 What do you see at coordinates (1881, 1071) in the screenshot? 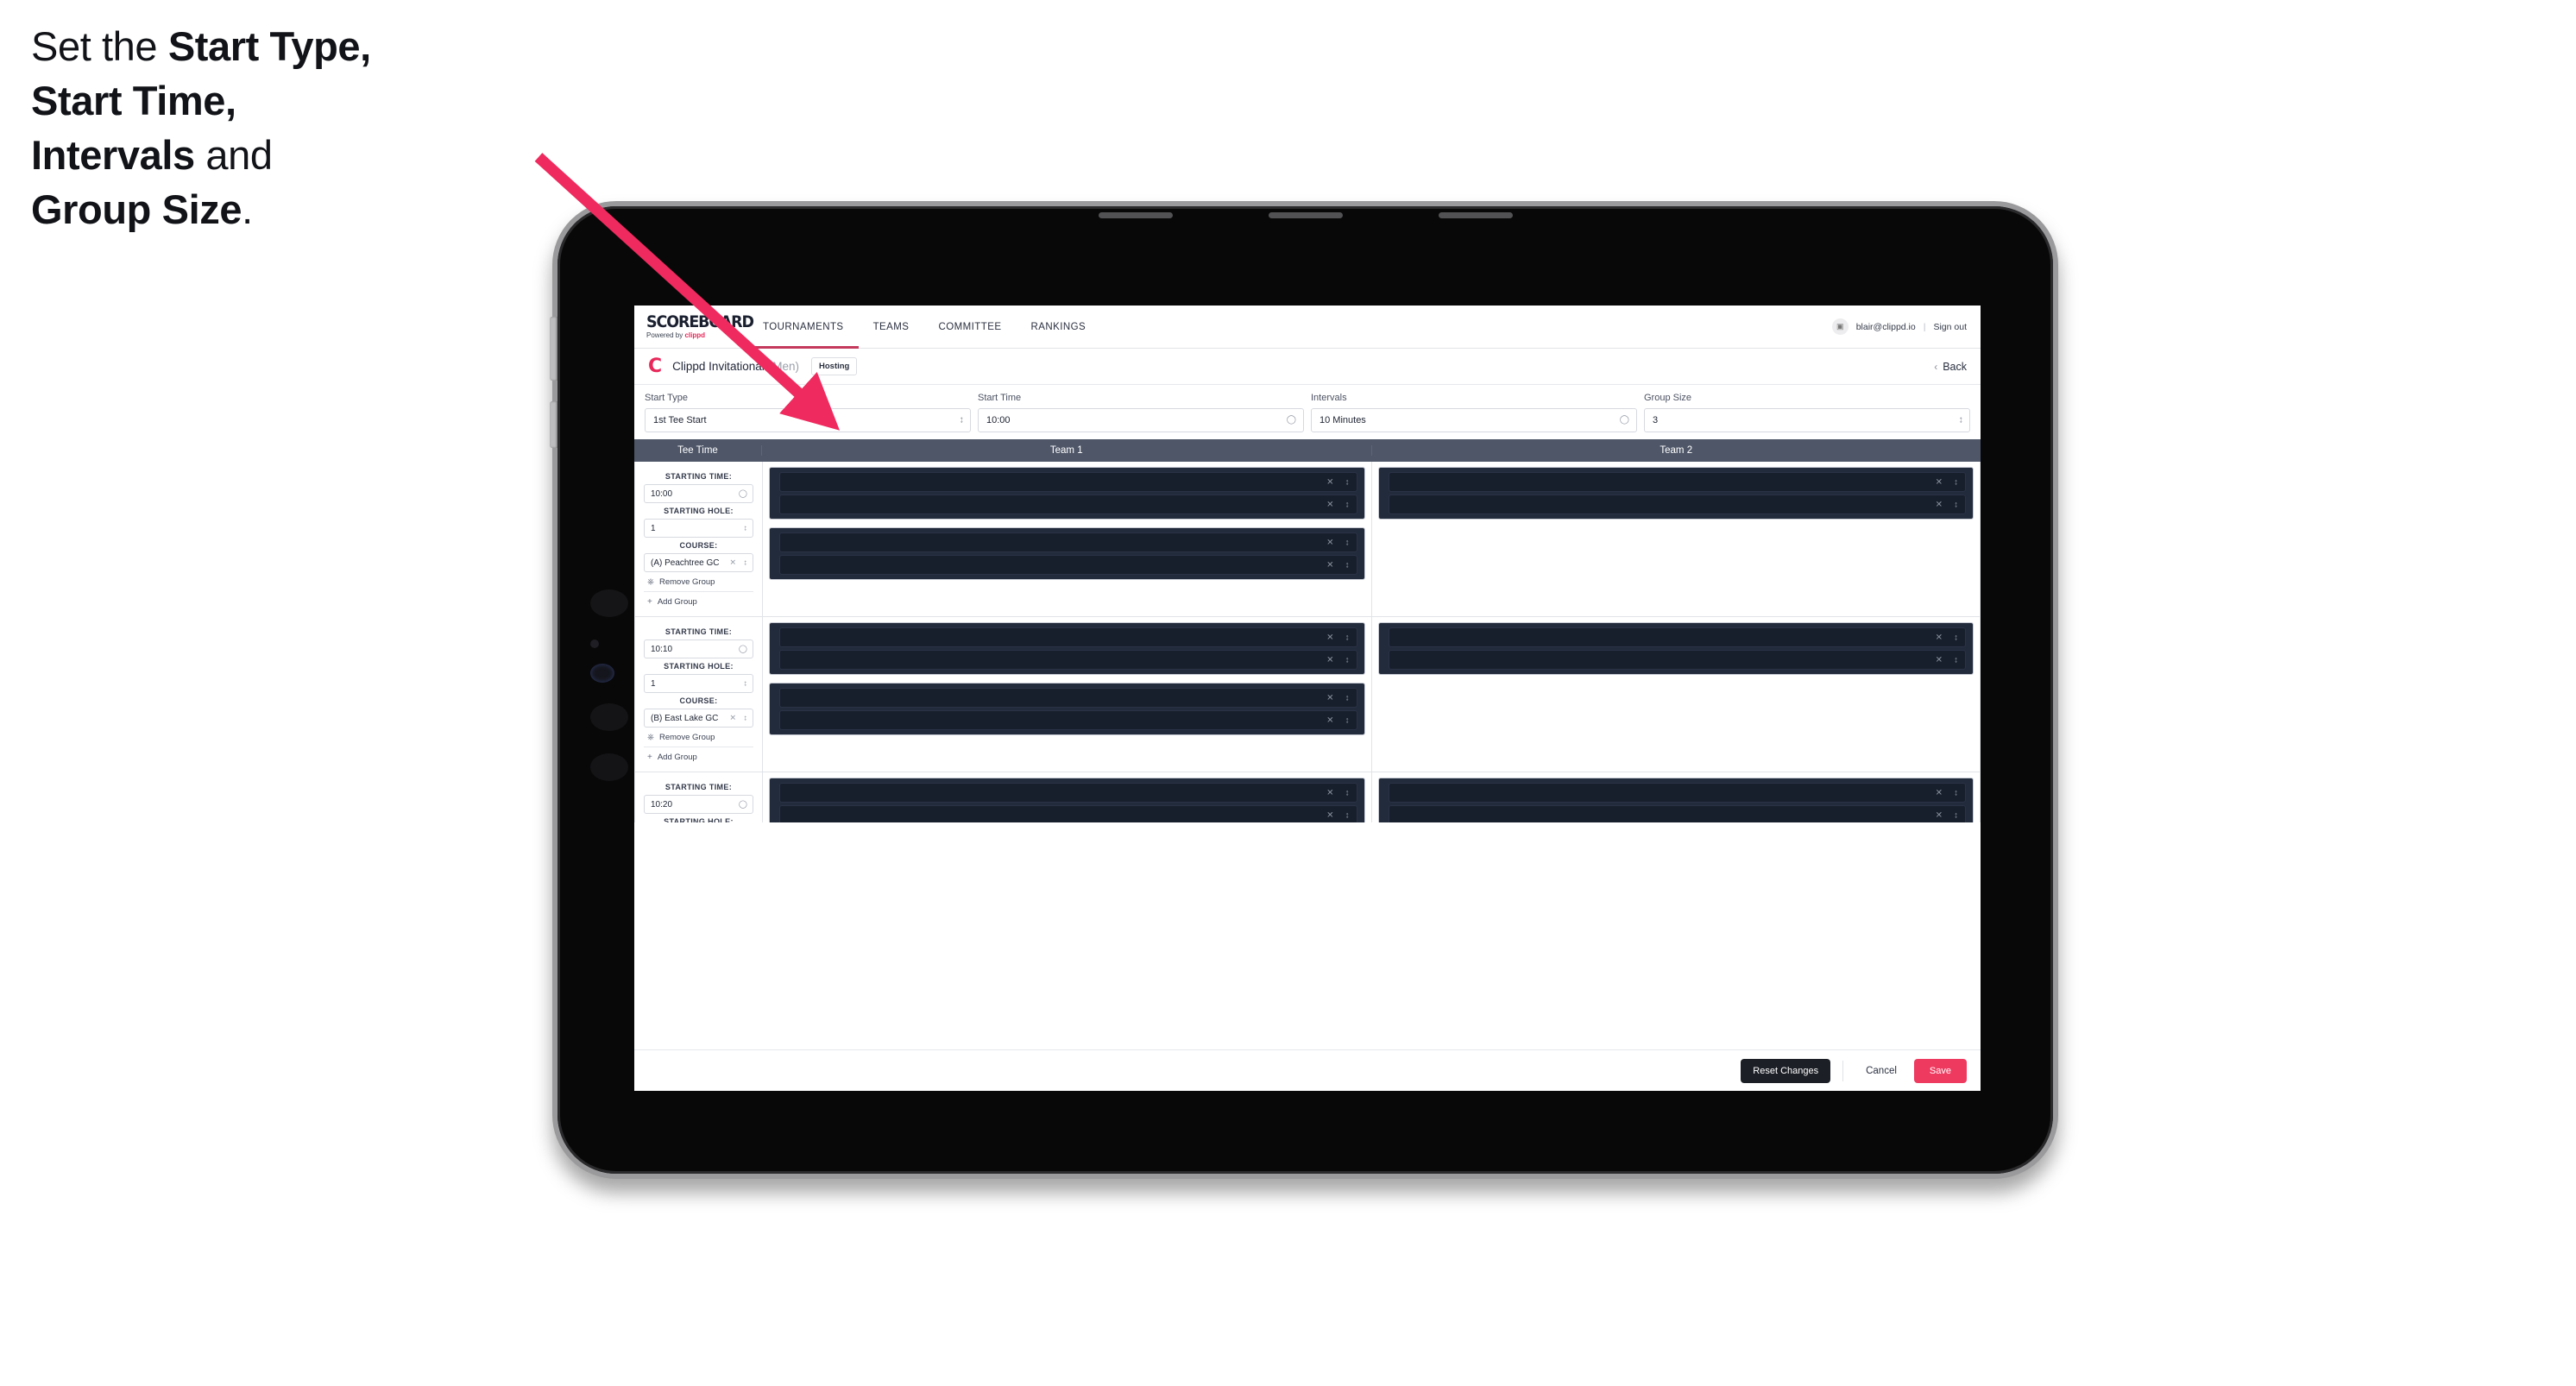
I see `cancel-button: Cancel` at bounding box center [1881, 1071].